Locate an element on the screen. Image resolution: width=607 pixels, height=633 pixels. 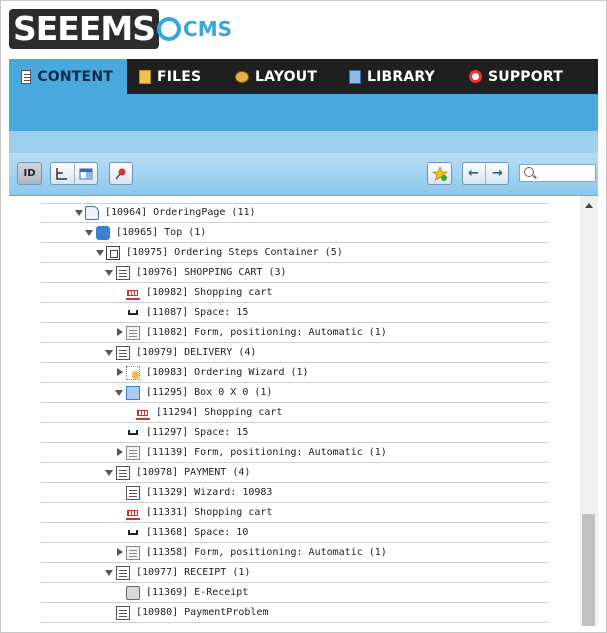
tree-row-label: [11358] Form, positioning: Automatic (1) is located at coordinates (266, 552).